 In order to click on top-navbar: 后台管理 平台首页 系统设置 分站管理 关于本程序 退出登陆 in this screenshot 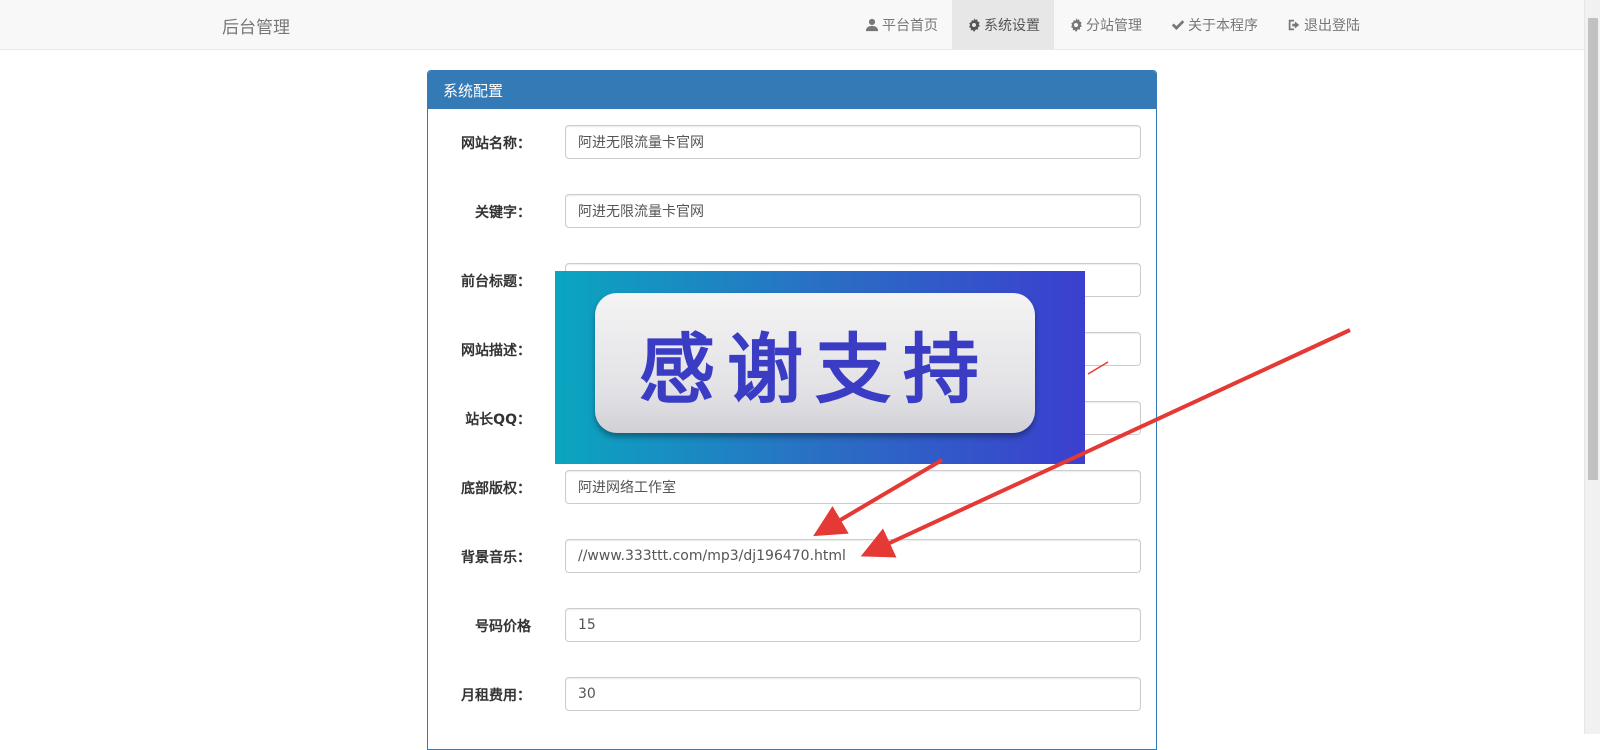, I will do `click(792, 25)`.